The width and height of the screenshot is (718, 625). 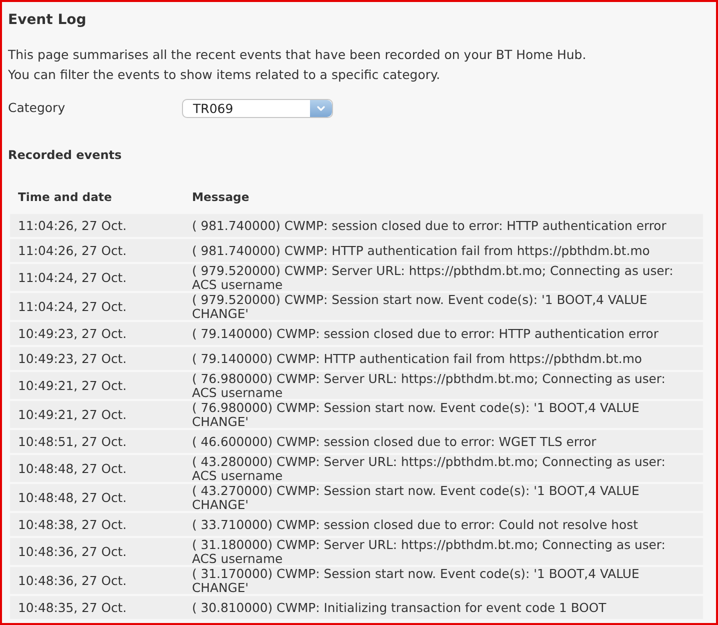 What do you see at coordinates (65, 197) in the screenshot?
I see `column-header: Time and date` at bounding box center [65, 197].